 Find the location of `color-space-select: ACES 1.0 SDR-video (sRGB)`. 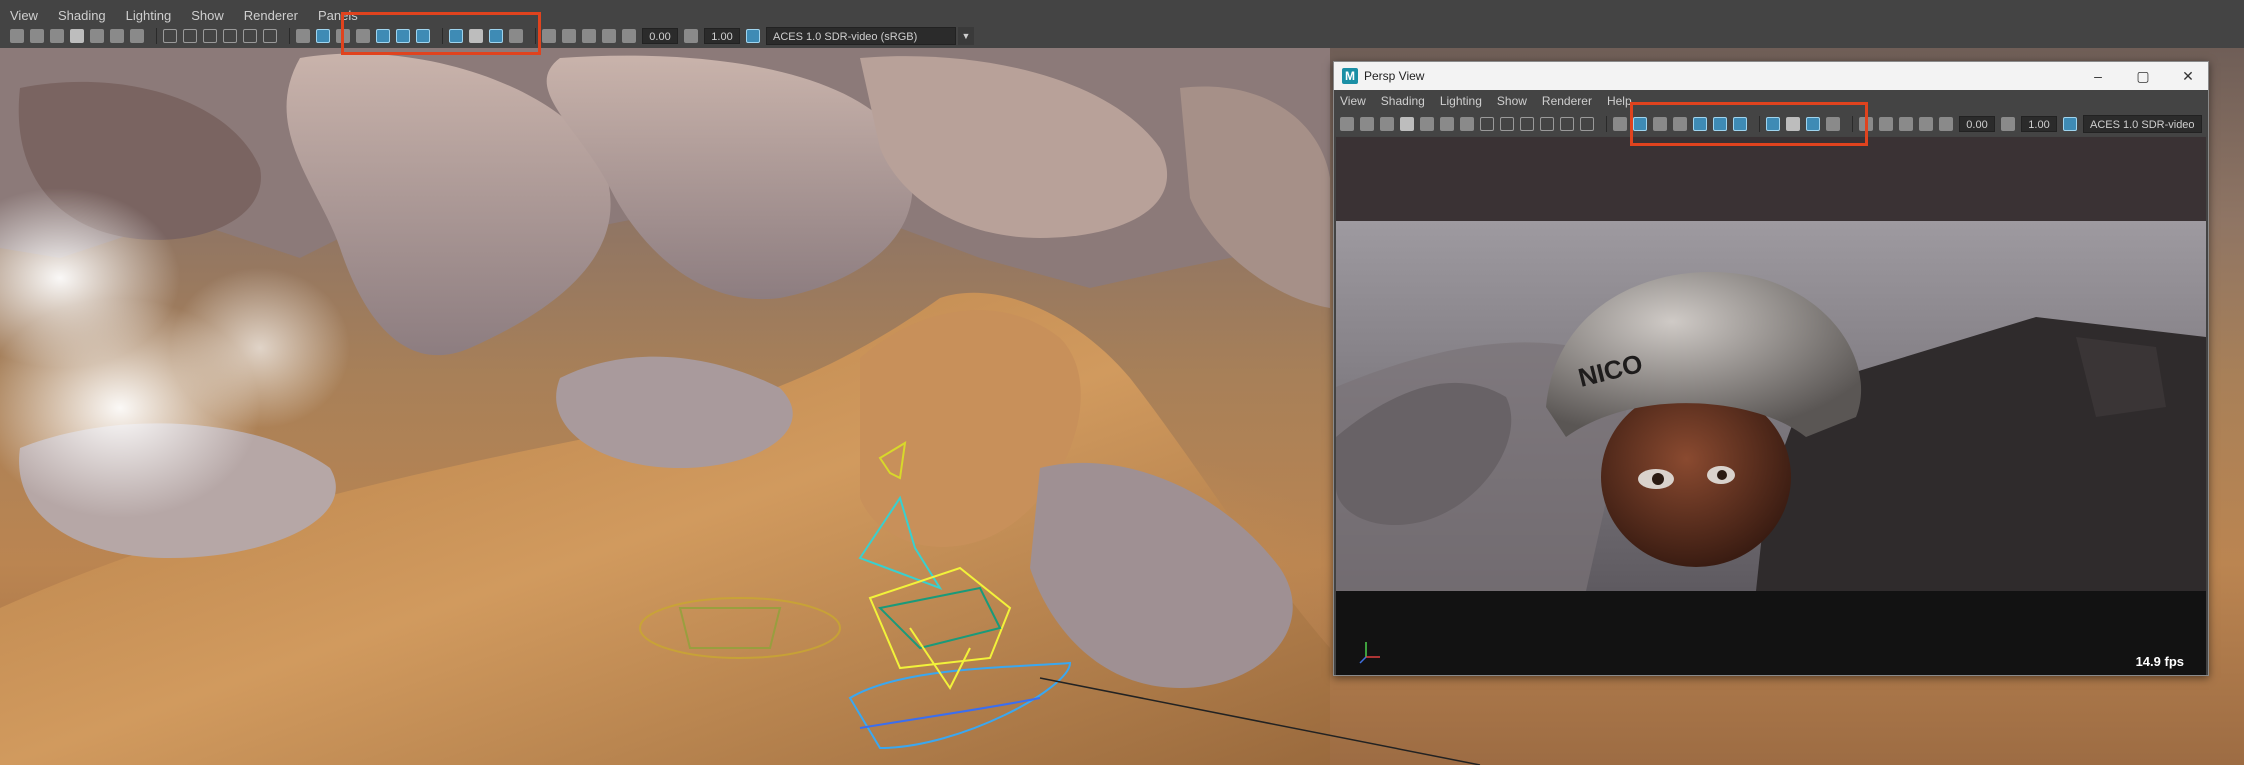

color-space-select: ACES 1.0 SDR-video (sRGB) is located at coordinates (861, 36).